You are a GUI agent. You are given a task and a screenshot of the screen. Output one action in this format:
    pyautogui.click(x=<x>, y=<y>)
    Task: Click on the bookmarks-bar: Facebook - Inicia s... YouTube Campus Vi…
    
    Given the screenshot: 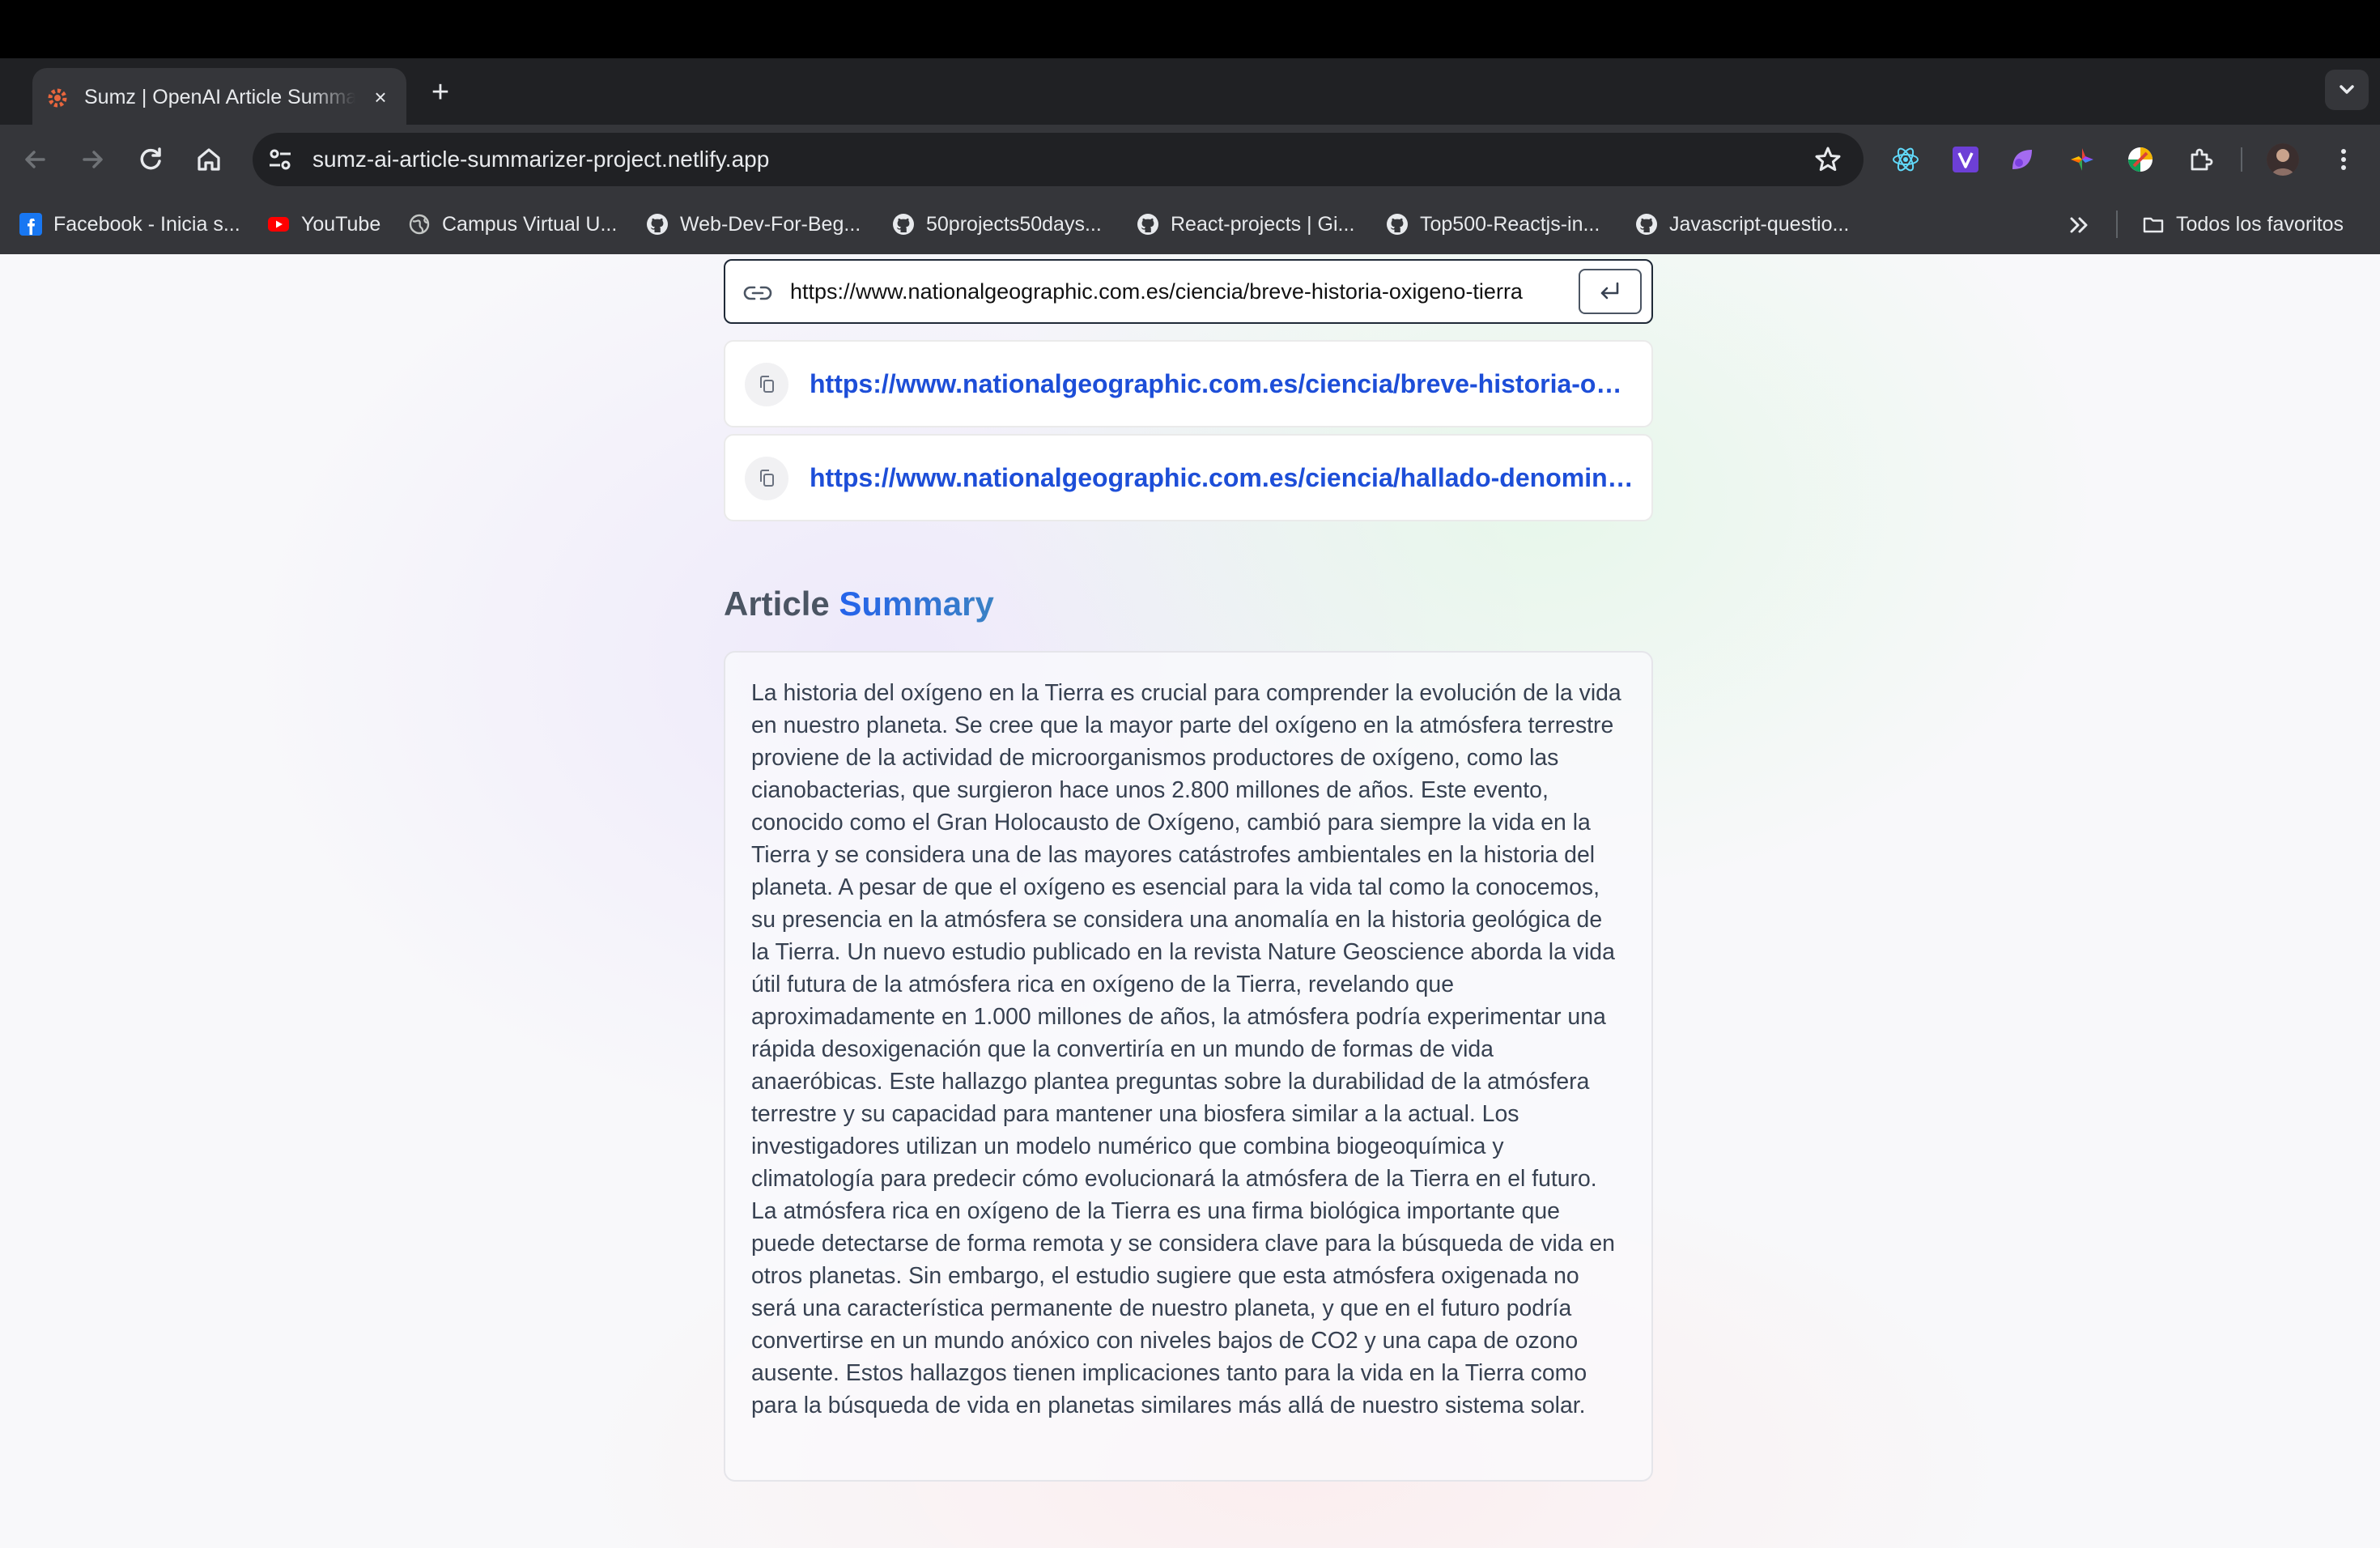 What is the action you would take?
    pyautogui.click(x=1190, y=224)
    